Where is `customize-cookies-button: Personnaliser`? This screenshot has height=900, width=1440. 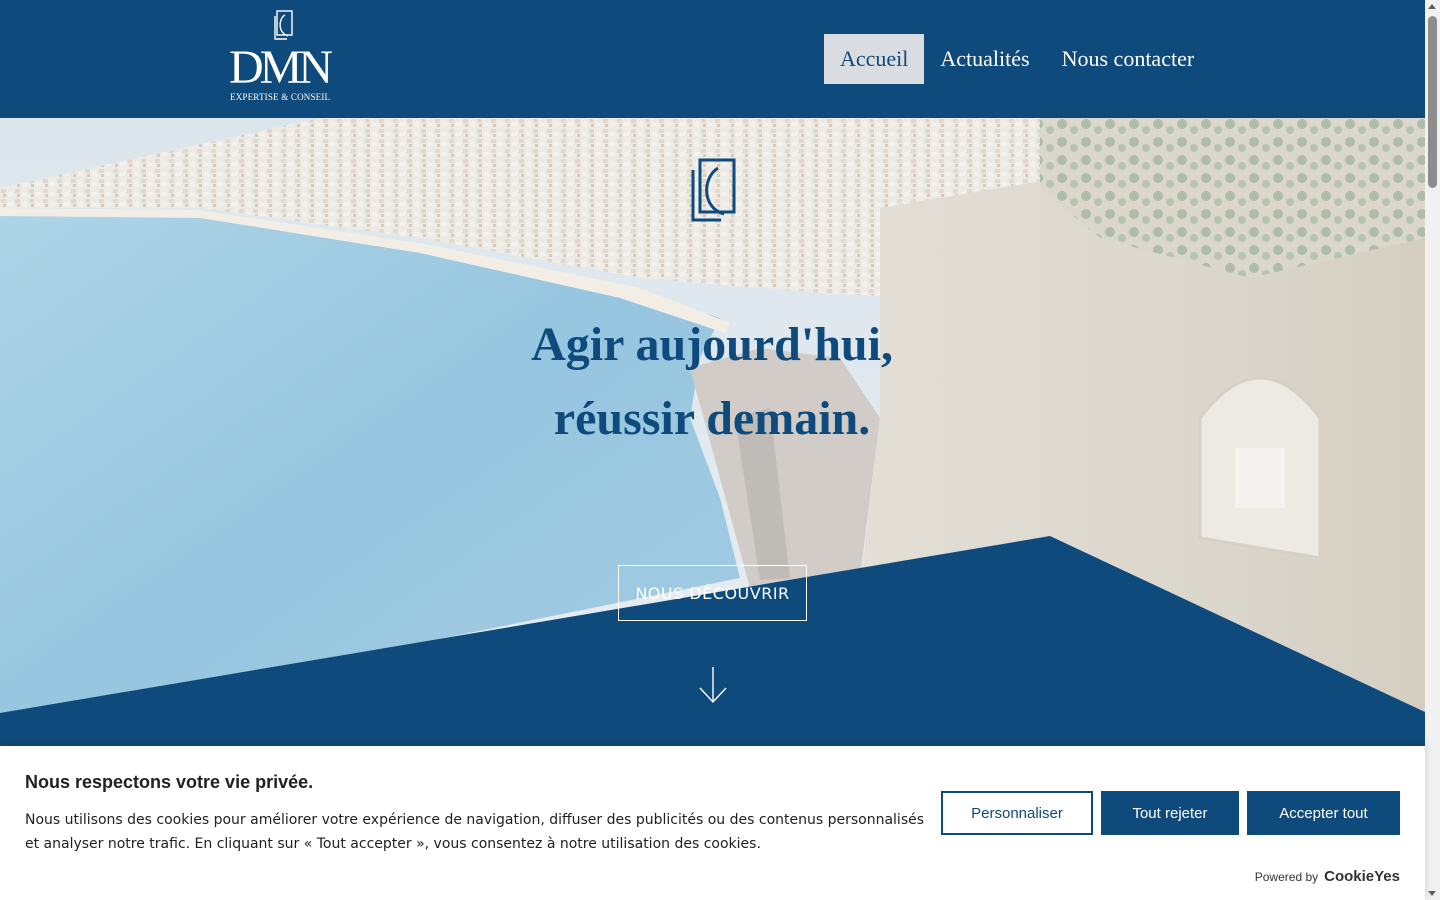
customize-cookies-button: Personnaliser is located at coordinates (1017, 813).